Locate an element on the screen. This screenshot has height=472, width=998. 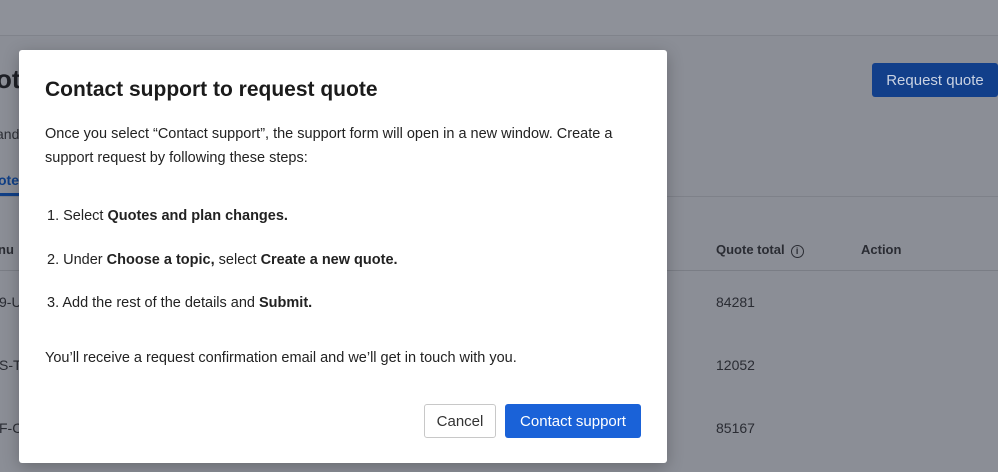
step-text: select is located at coordinates (237, 260).